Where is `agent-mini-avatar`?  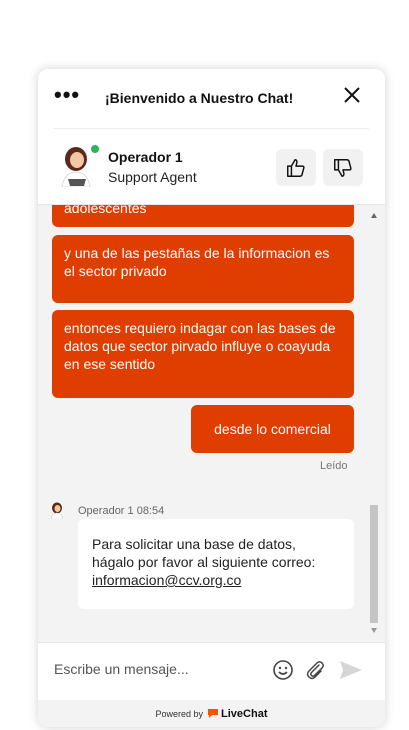 agent-mini-avatar is located at coordinates (57, 510).